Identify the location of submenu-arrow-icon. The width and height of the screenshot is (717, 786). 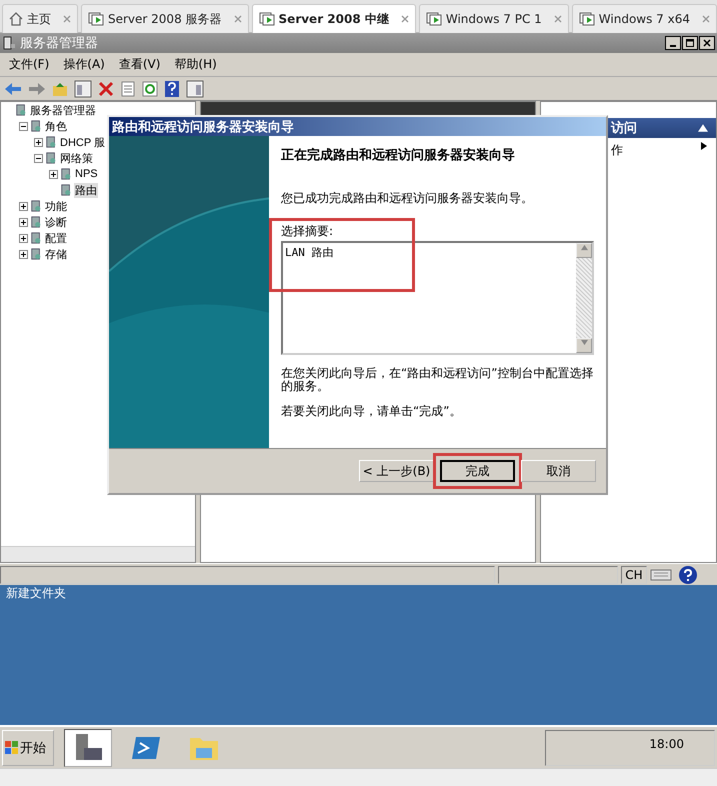
(704, 146).